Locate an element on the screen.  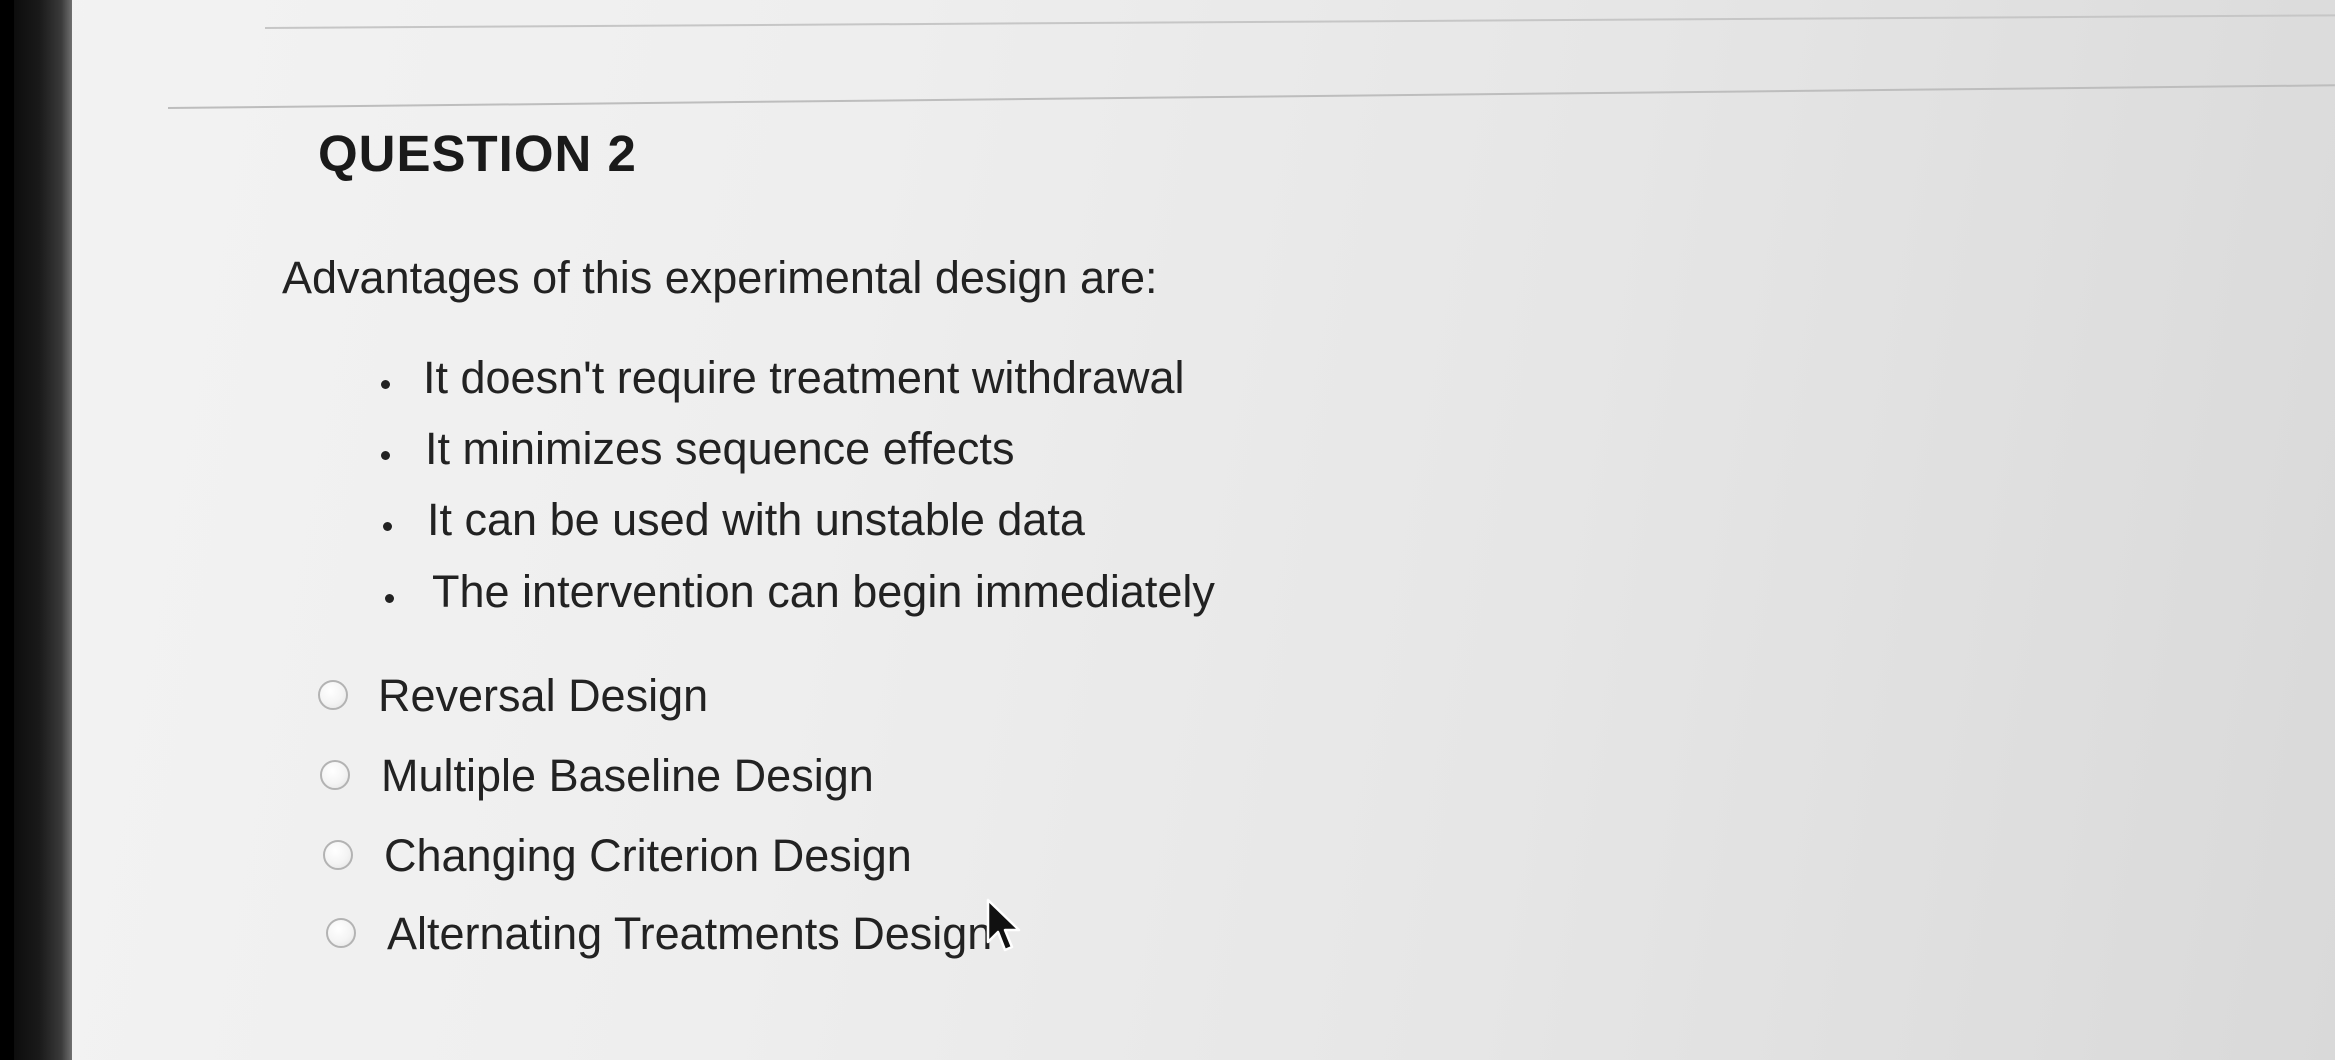
advantage-text: It minimizes sequence effects is located at coordinates (720, 448).